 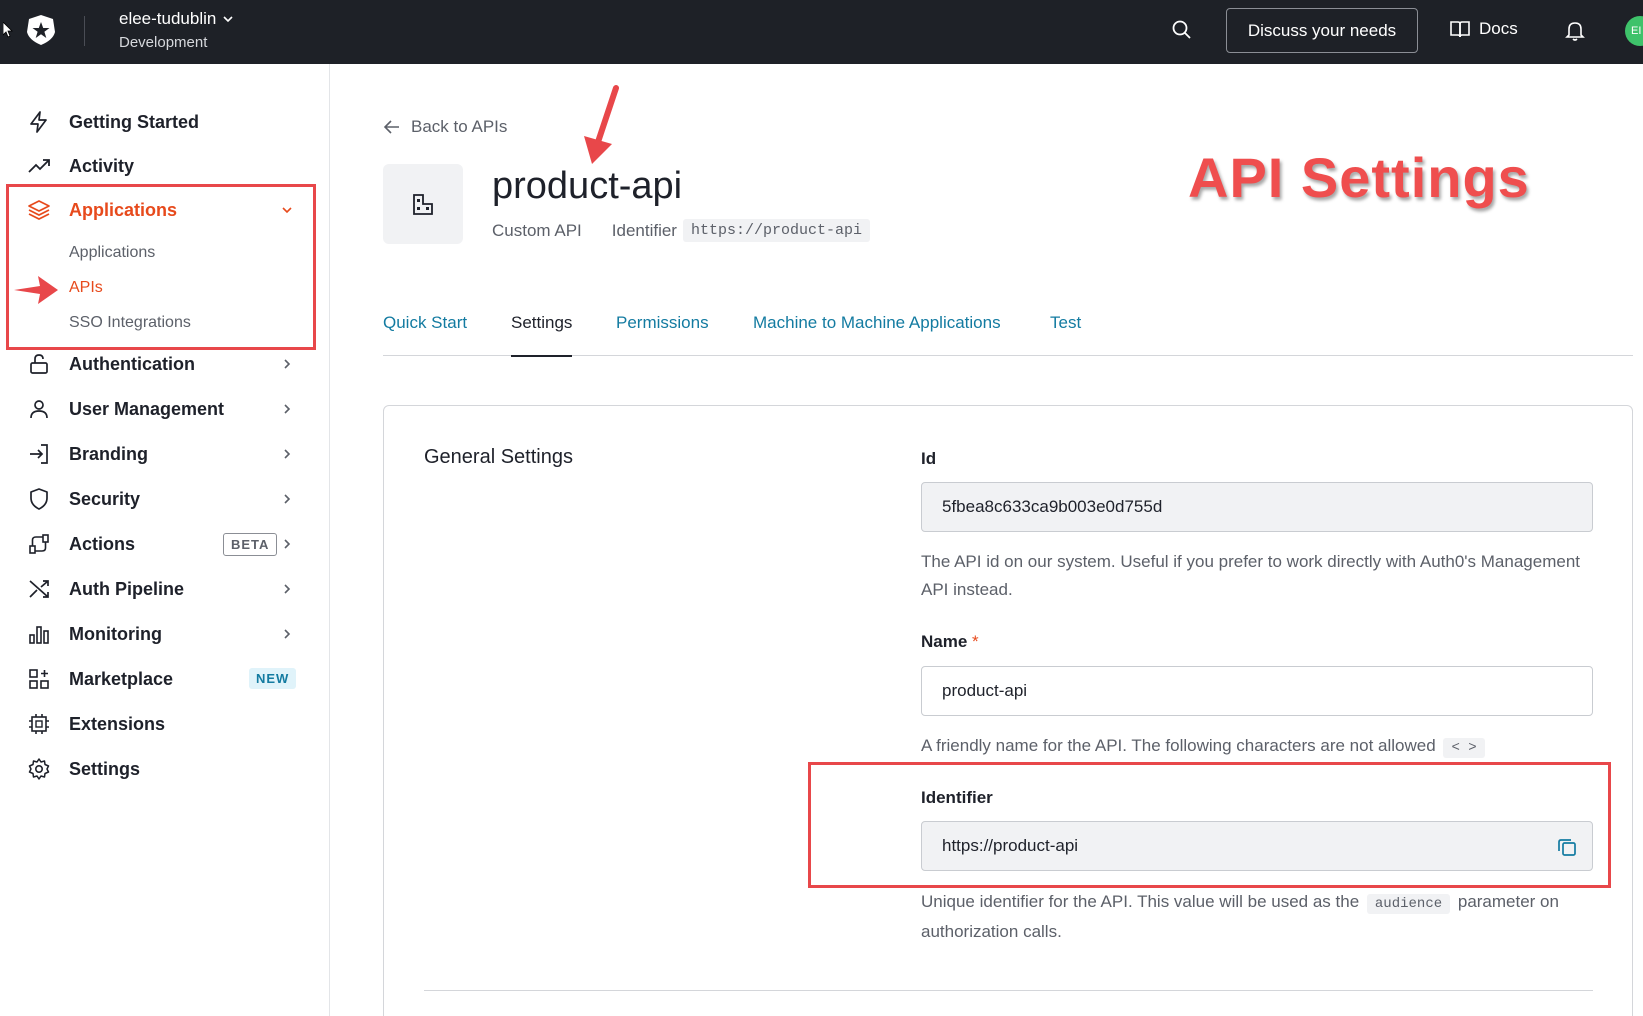 I want to click on avatar: EI, so click(x=1634, y=31).